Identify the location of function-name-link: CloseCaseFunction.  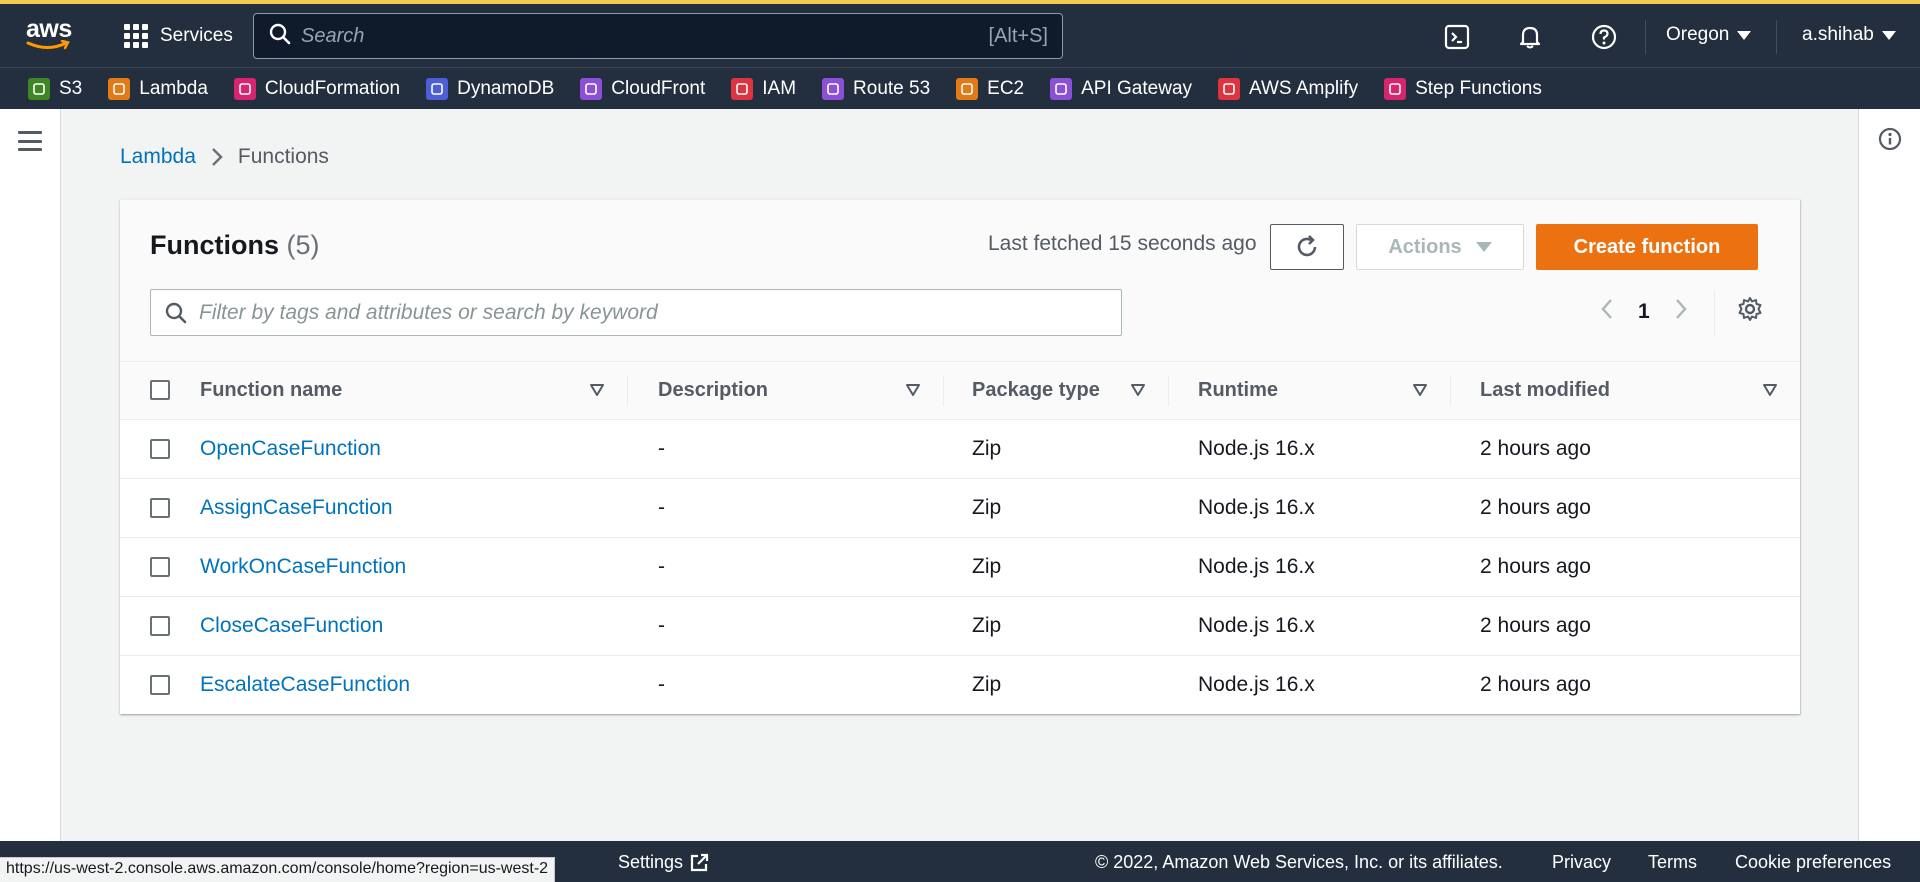
(291, 625).